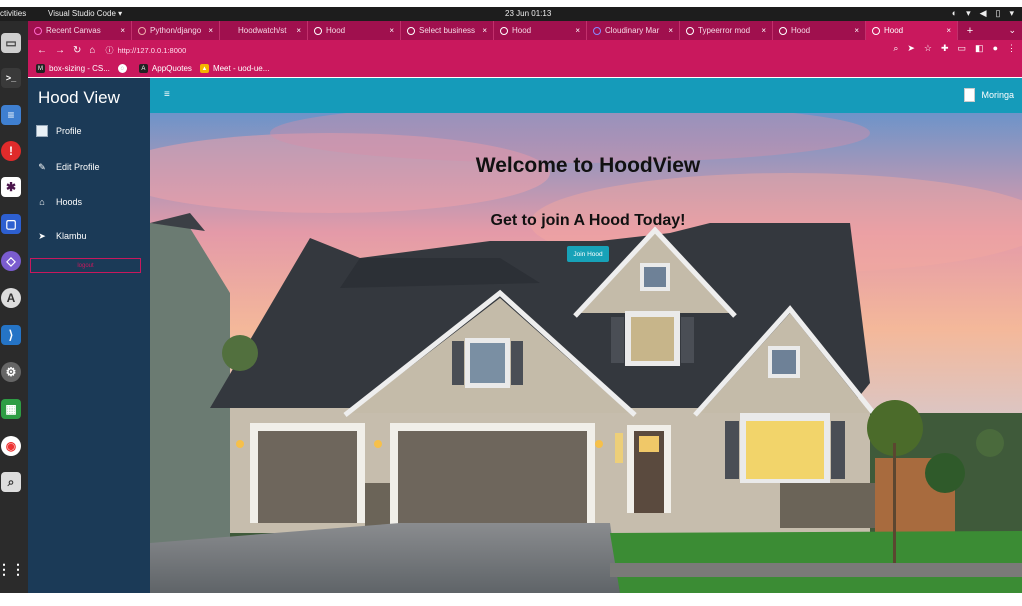 The image size is (1022, 606). What do you see at coordinates (911, 48) in the screenshot?
I see `share-icon: ➤` at bounding box center [911, 48].